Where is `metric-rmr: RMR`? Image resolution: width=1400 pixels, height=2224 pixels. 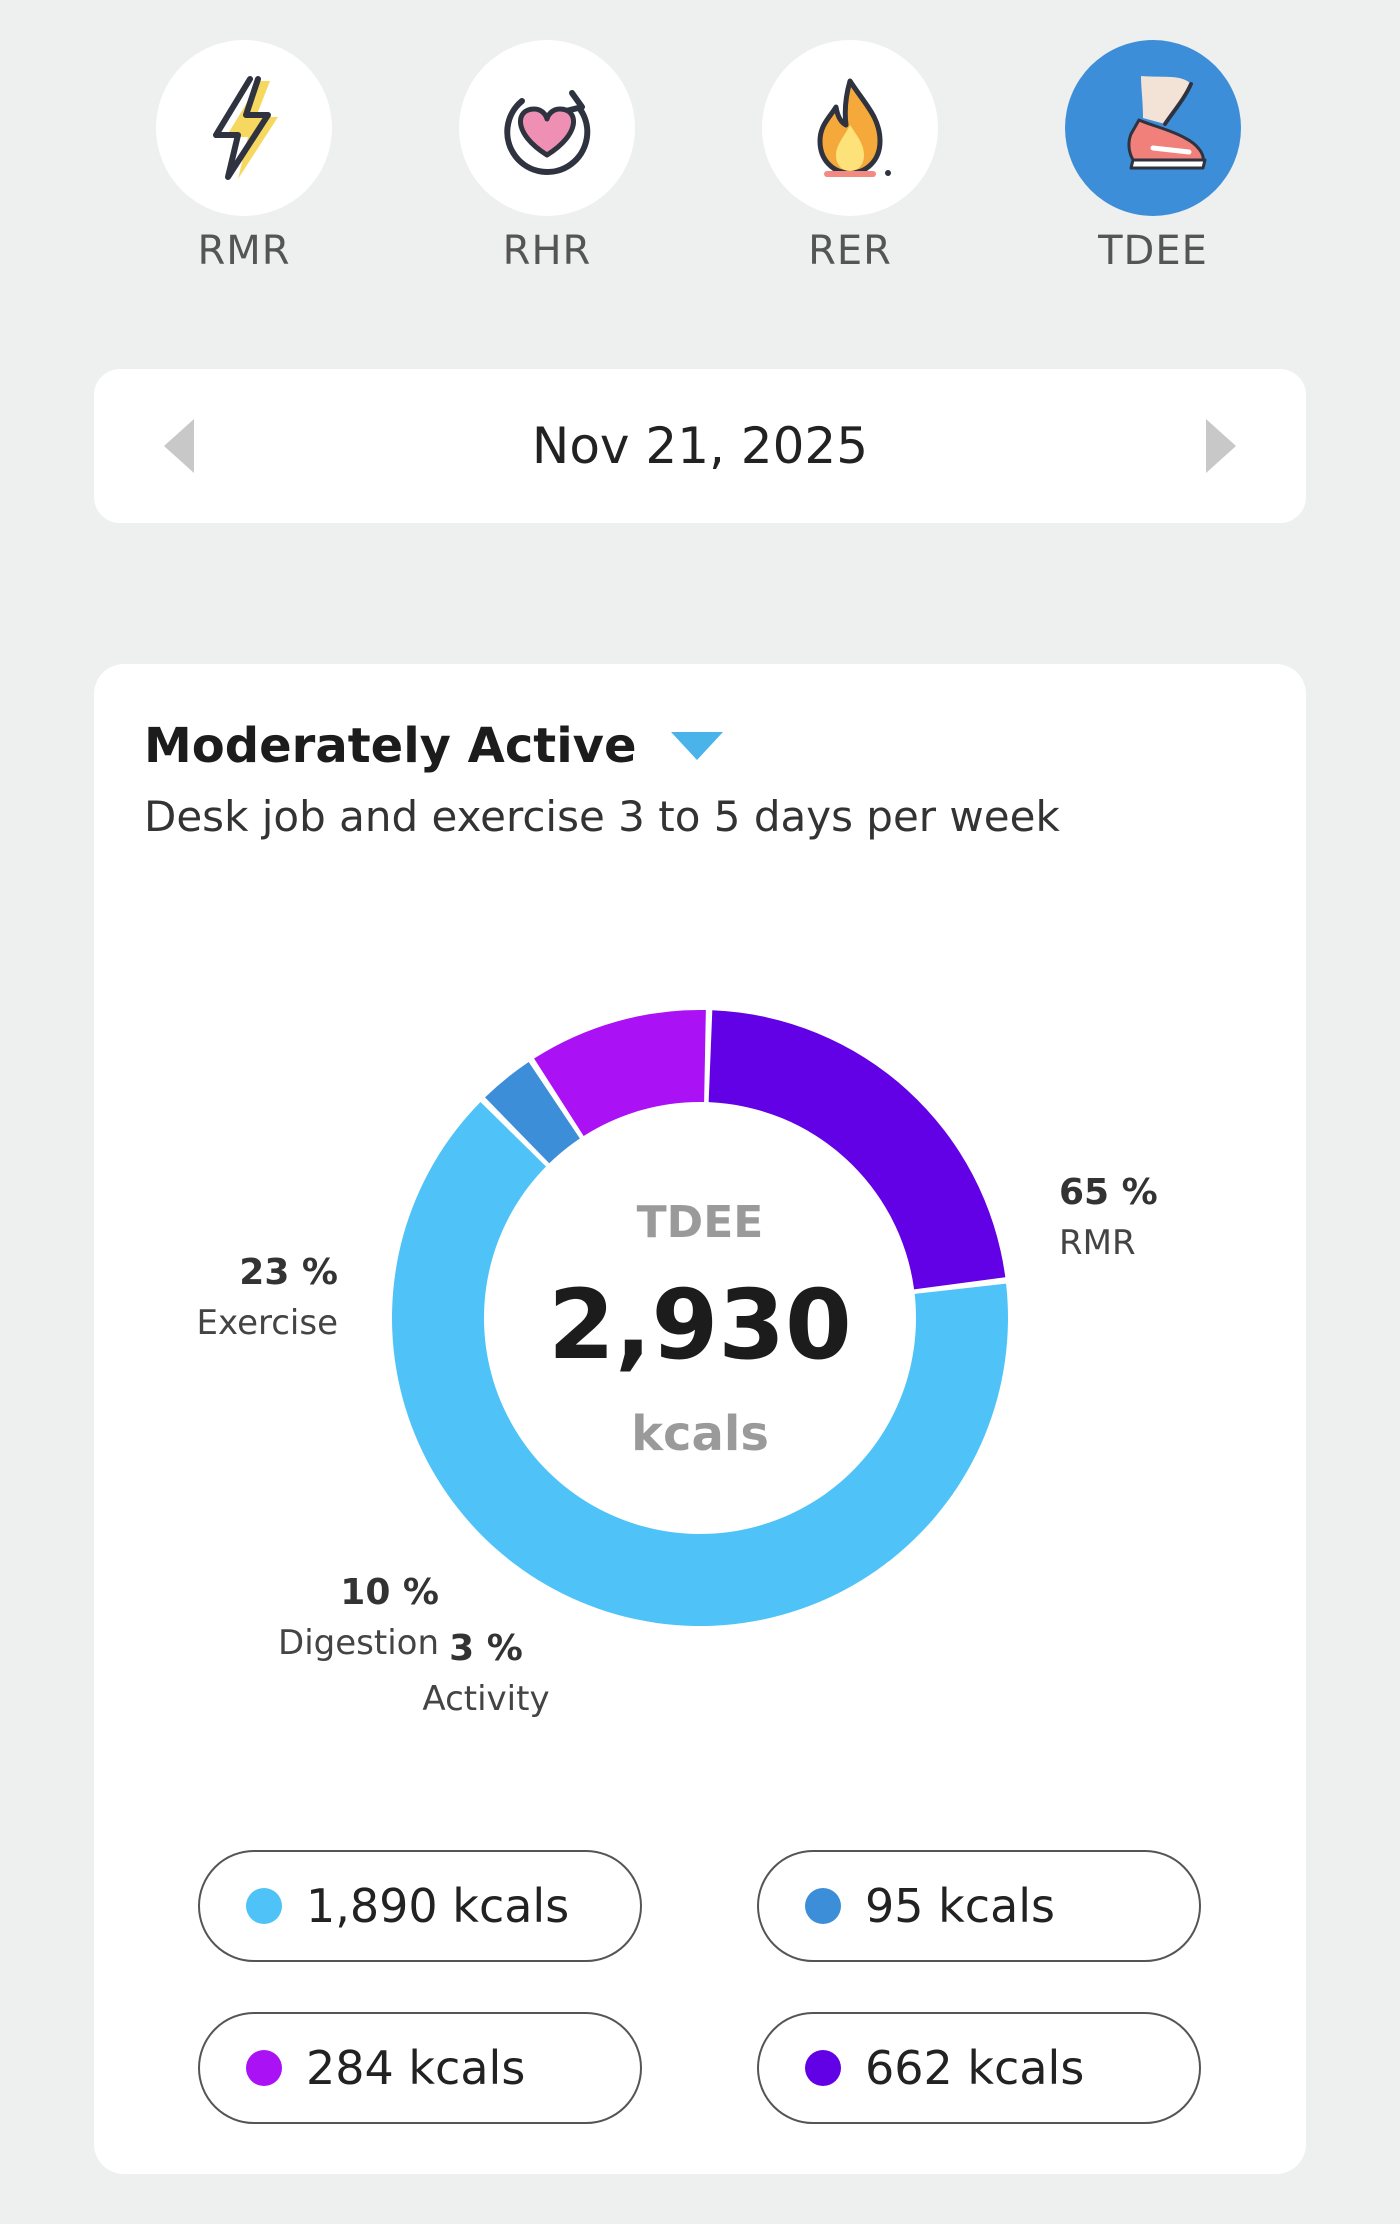
metric-rmr: RMR is located at coordinates (244, 157).